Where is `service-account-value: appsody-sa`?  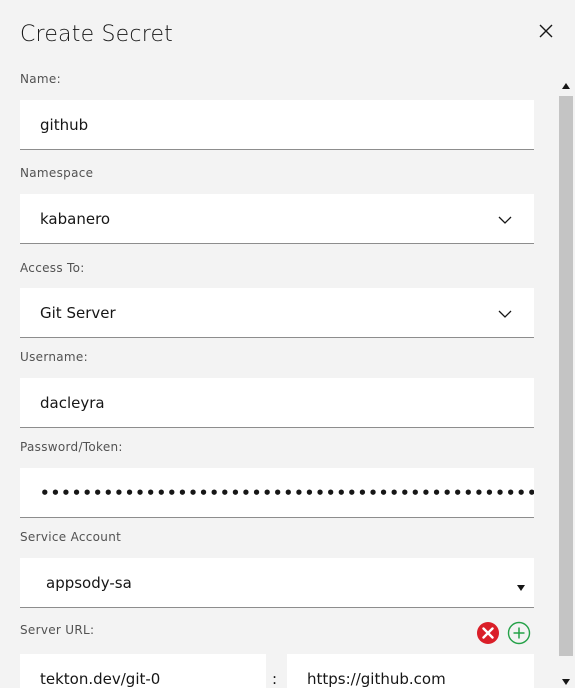
service-account-value: appsody-sa is located at coordinates (89, 582).